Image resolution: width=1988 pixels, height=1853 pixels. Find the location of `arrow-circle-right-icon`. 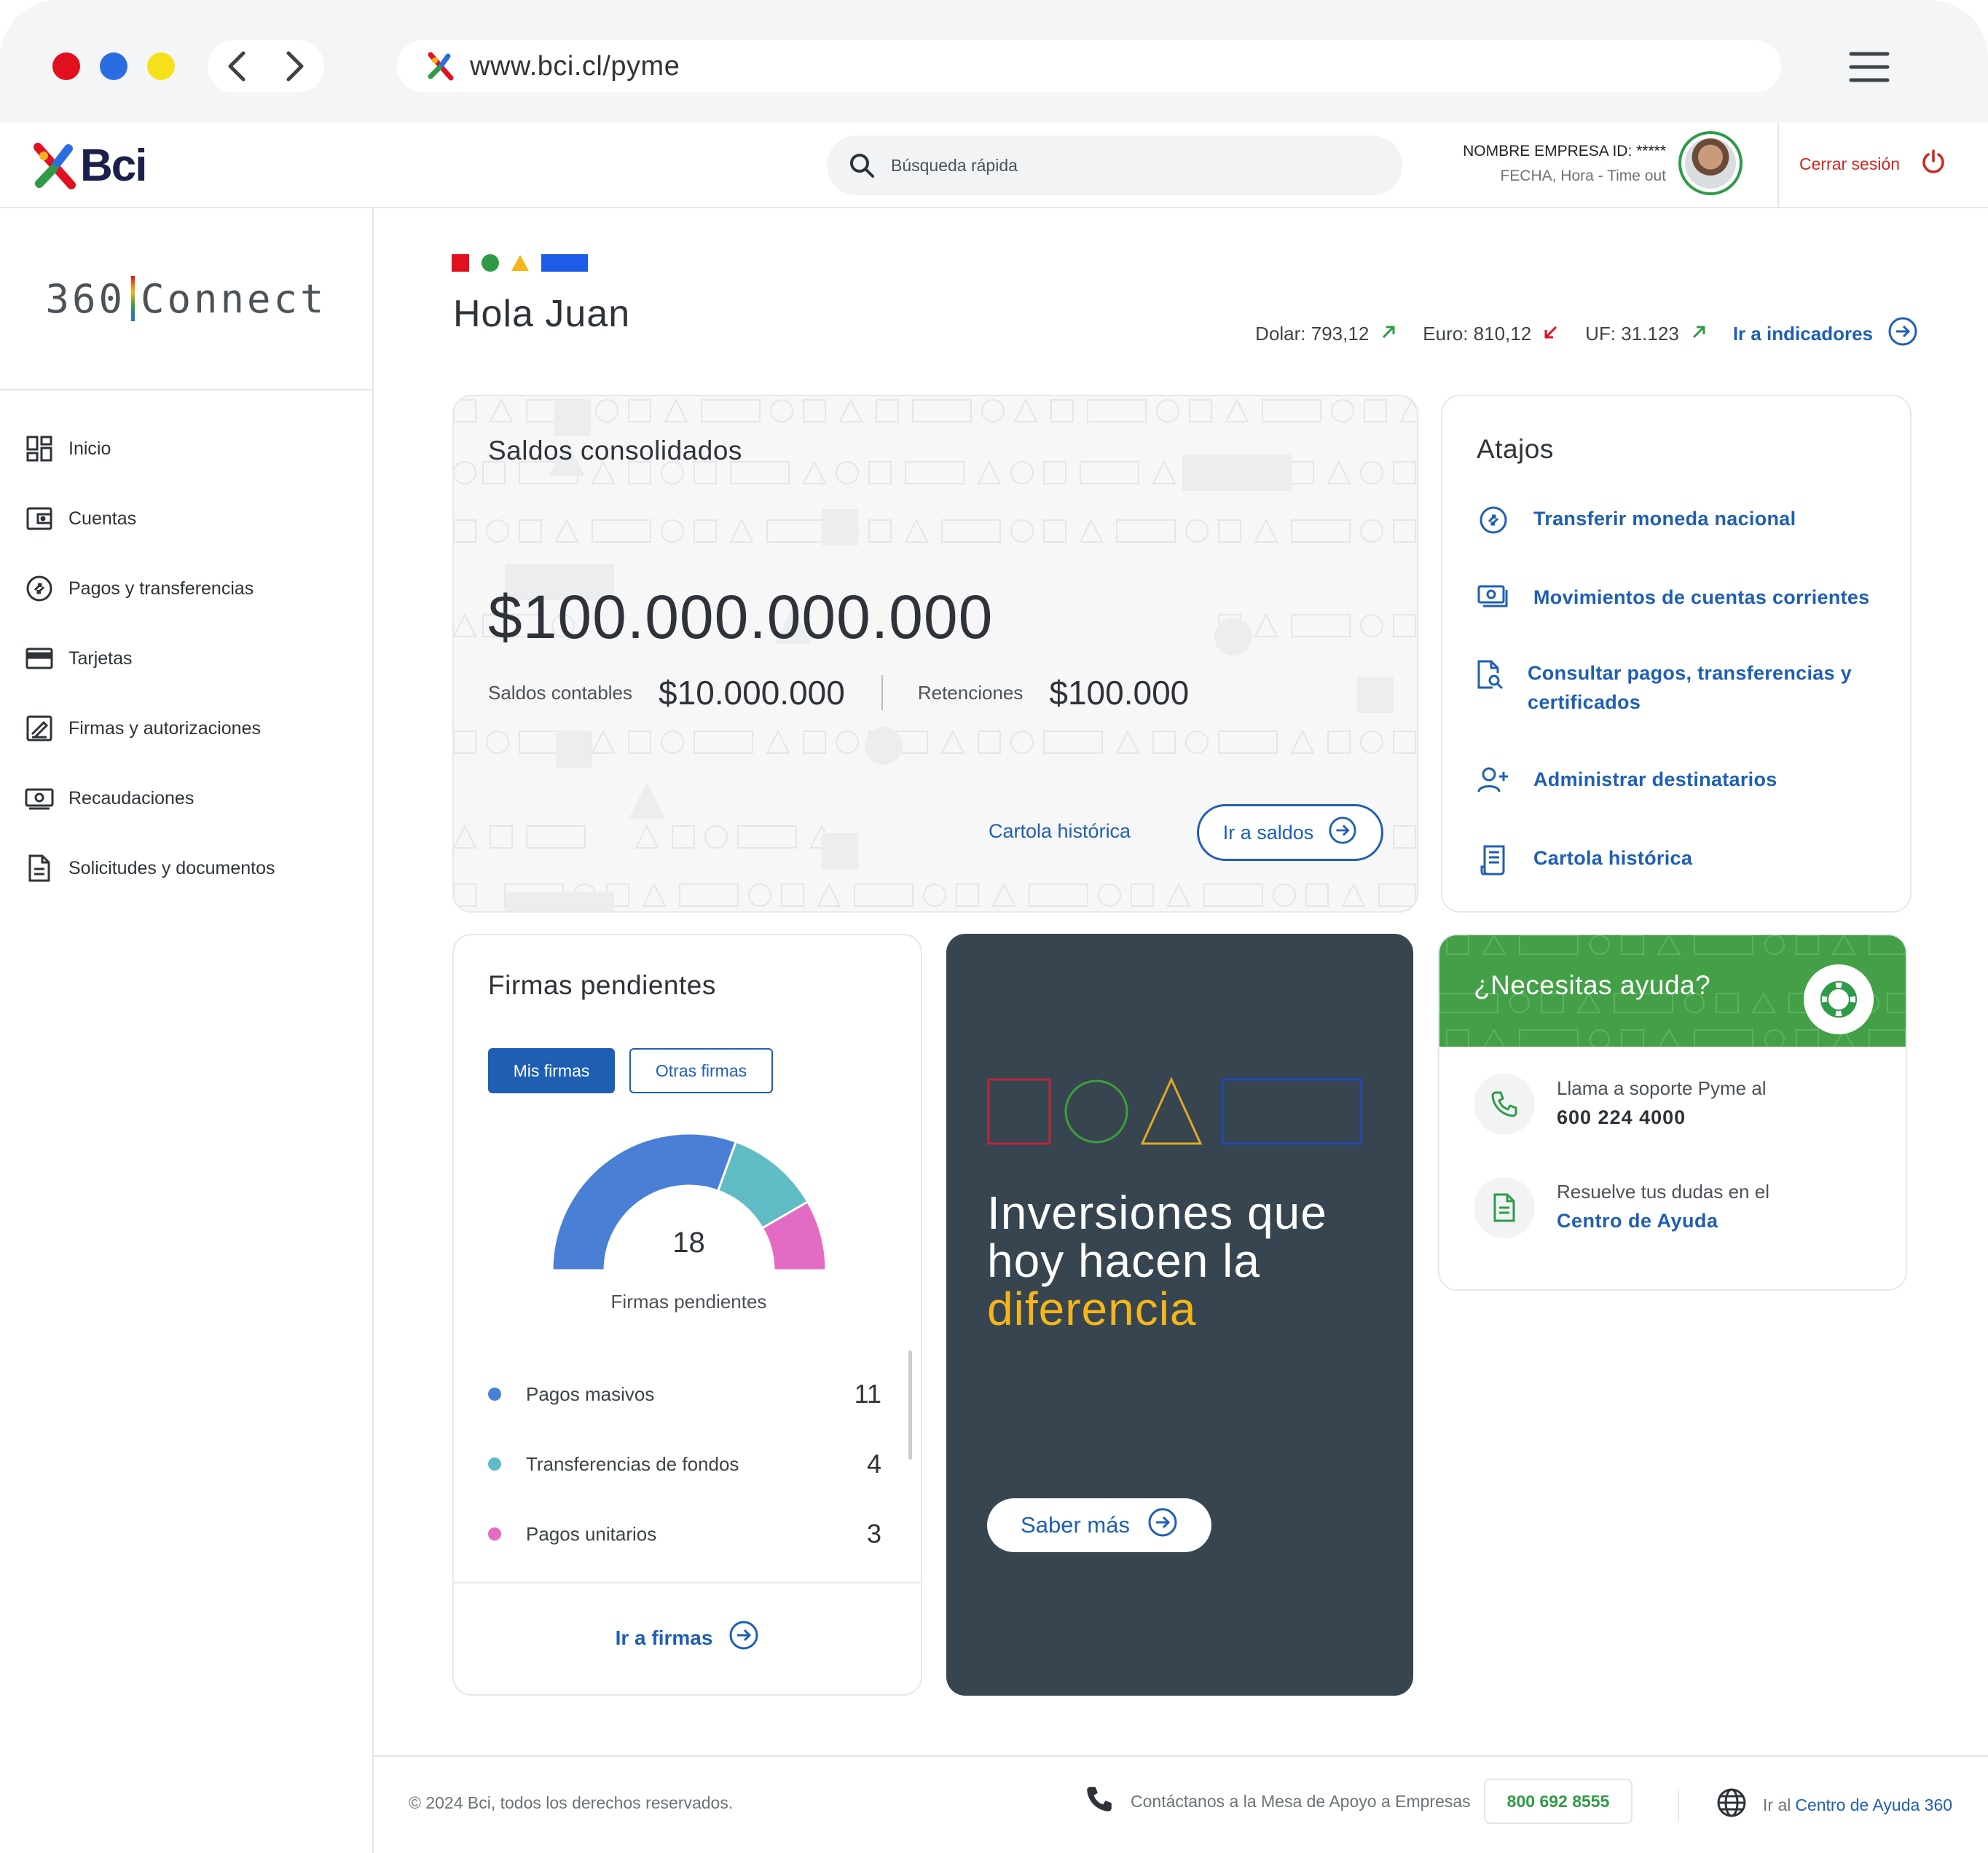

arrow-circle-right-icon is located at coordinates (1343, 833).